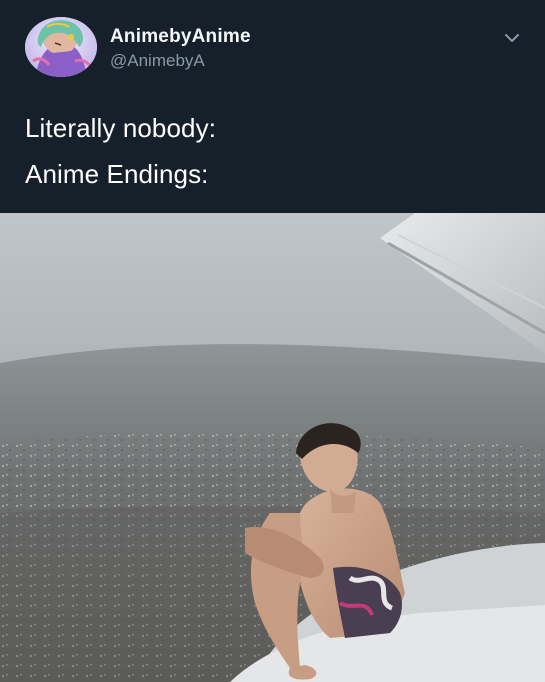 The width and height of the screenshot is (545, 682). What do you see at coordinates (157, 61) in the screenshot?
I see `user-handle: @AnimebyA` at bounding box center [157, 61].